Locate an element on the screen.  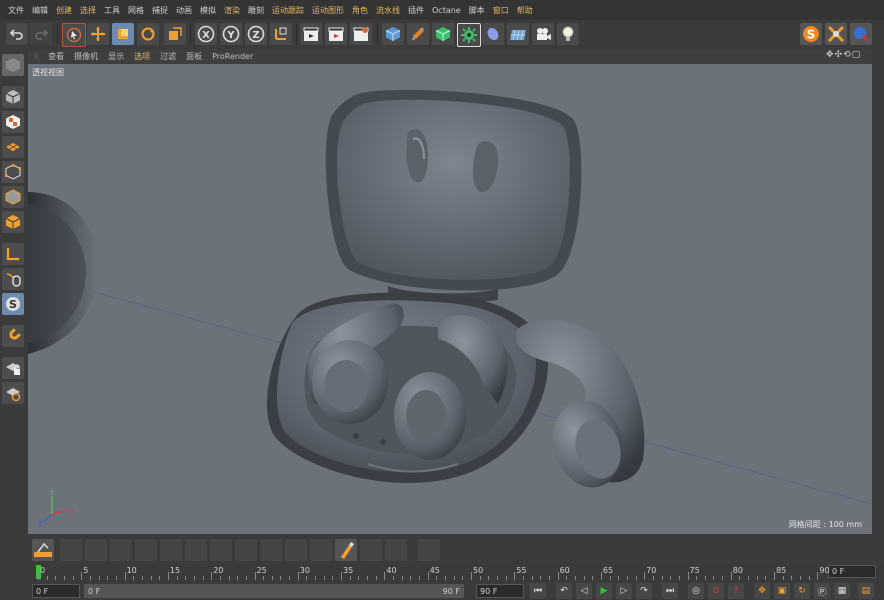
timeline-ruler: 0 F 0 5 10 15 20 25 30 35 40 45 50 55 60 65 70 75 80 85 90 is located at coordinates (456, 572).